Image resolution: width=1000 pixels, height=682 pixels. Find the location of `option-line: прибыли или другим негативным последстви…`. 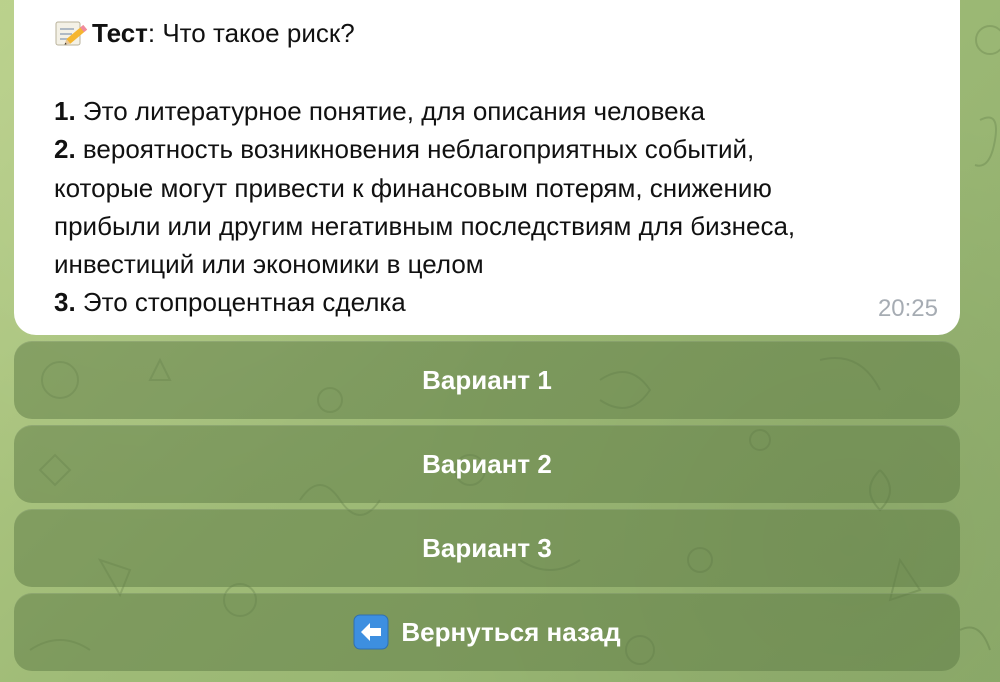

option-line: прибыли или другим негативным последстви… is located at coordinates (496, 226).